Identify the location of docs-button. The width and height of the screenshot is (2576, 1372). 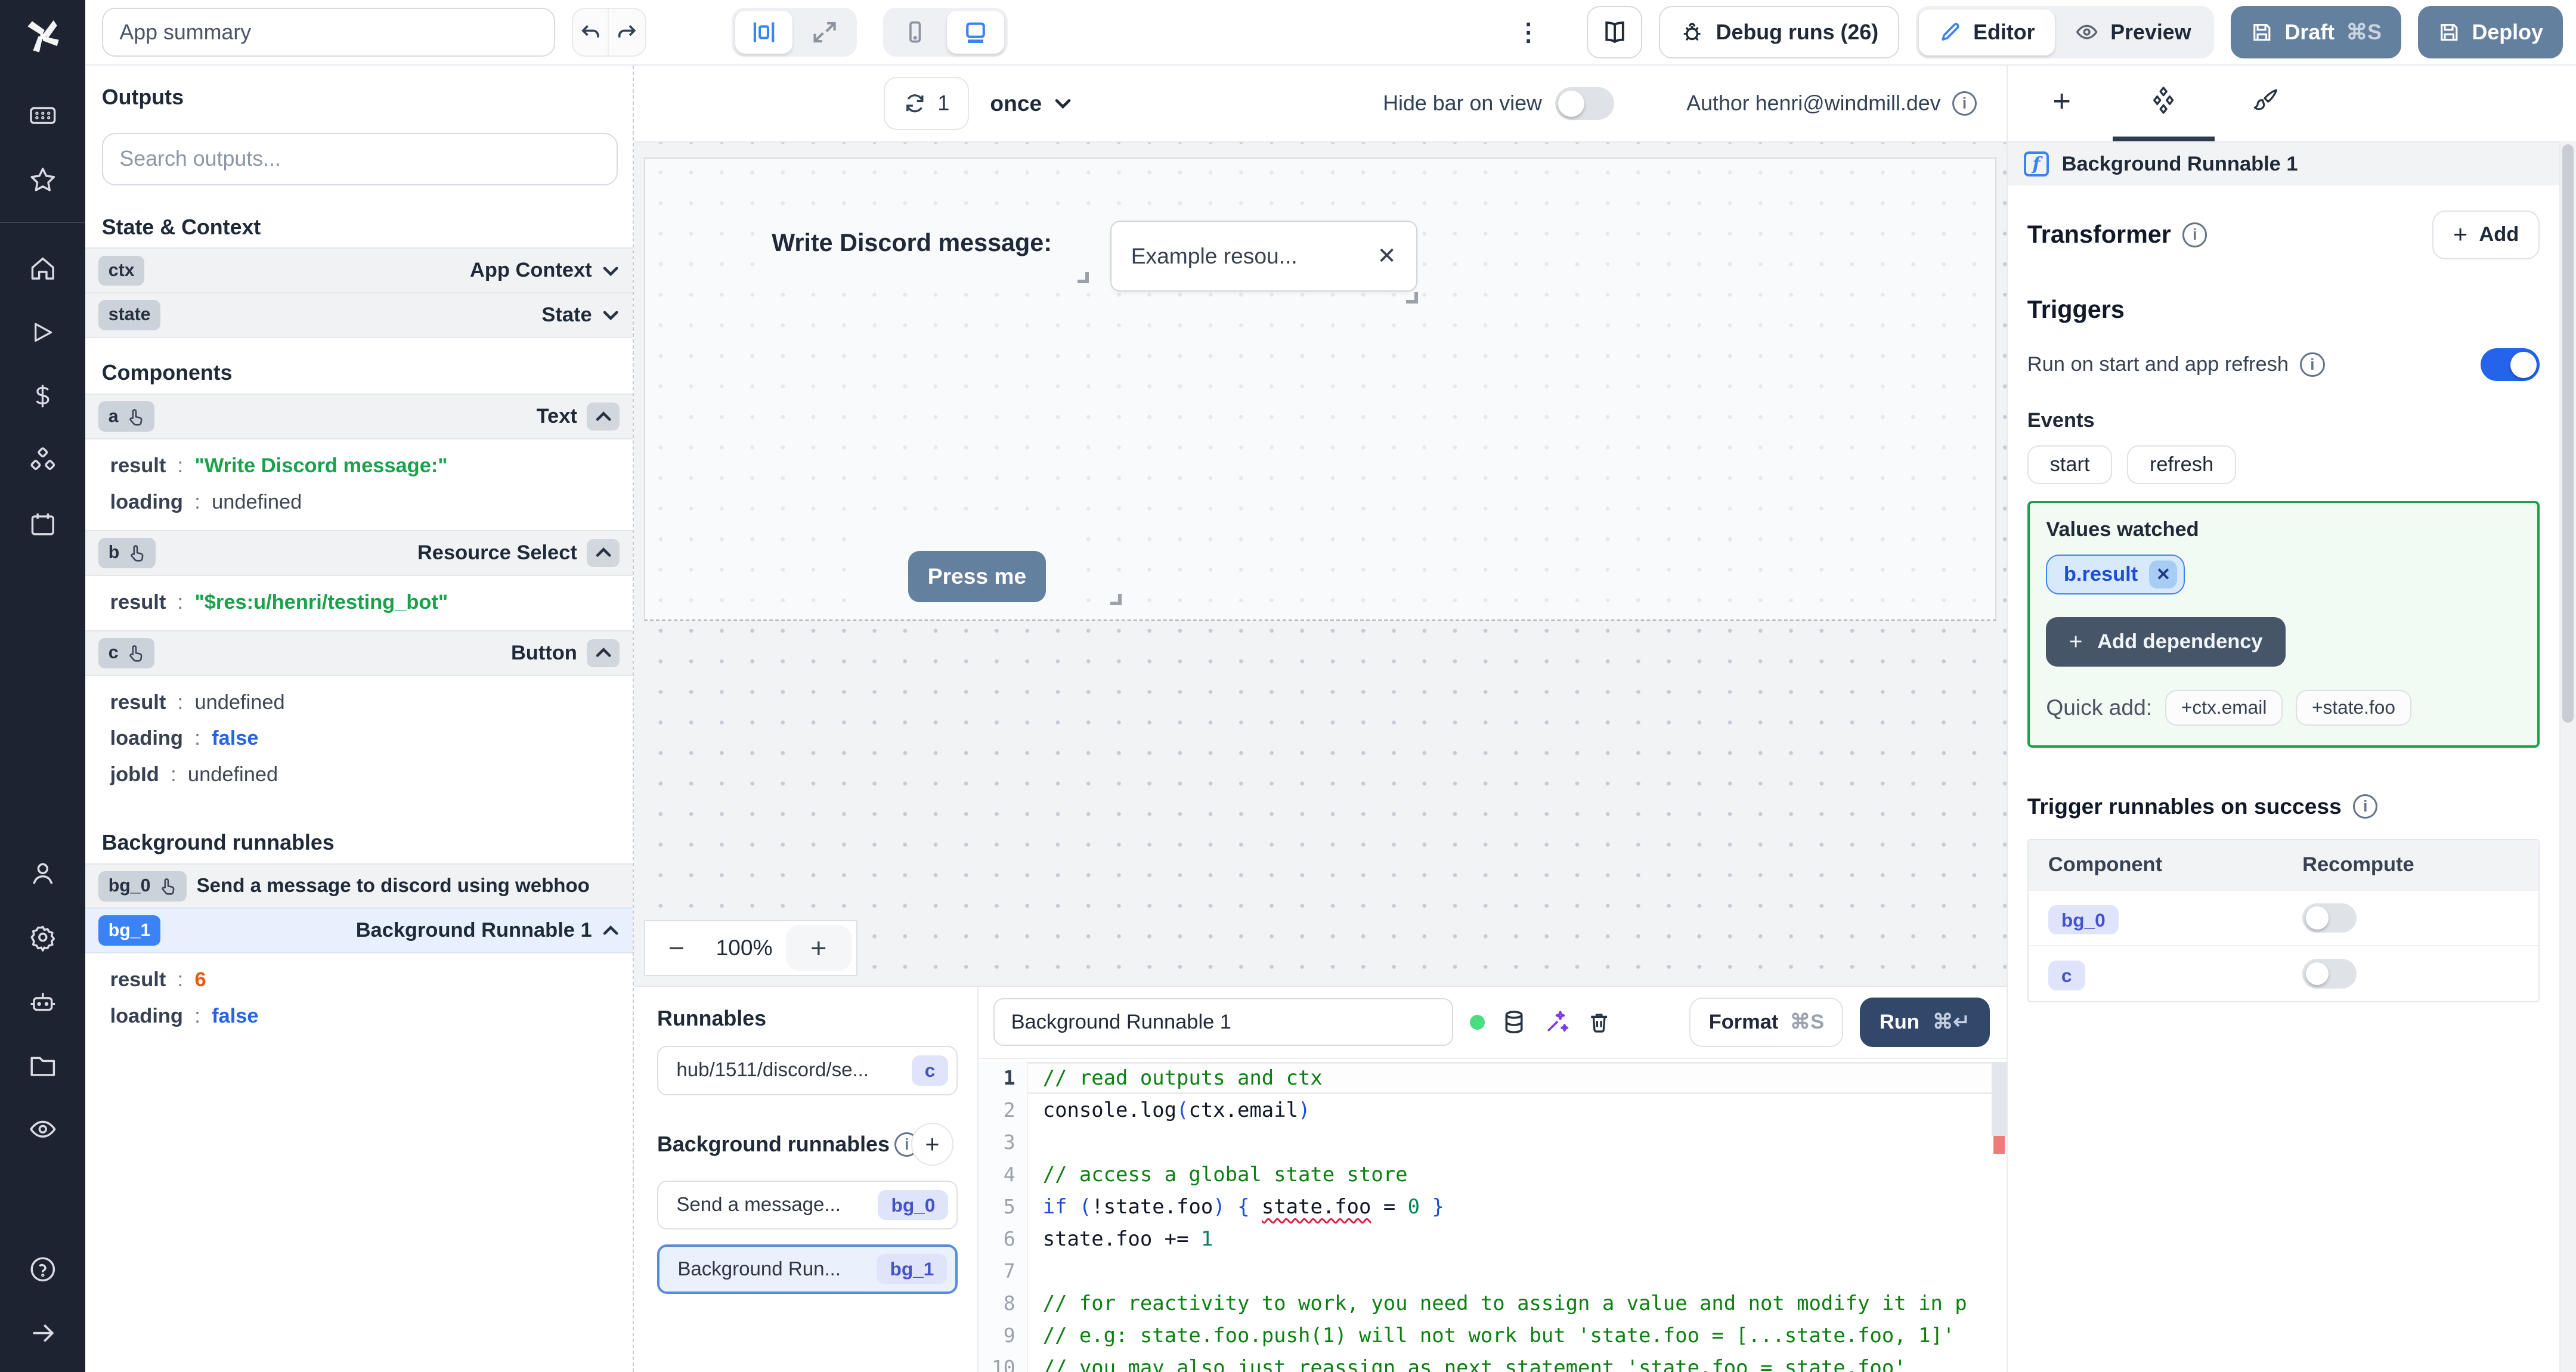
(1614, 32).